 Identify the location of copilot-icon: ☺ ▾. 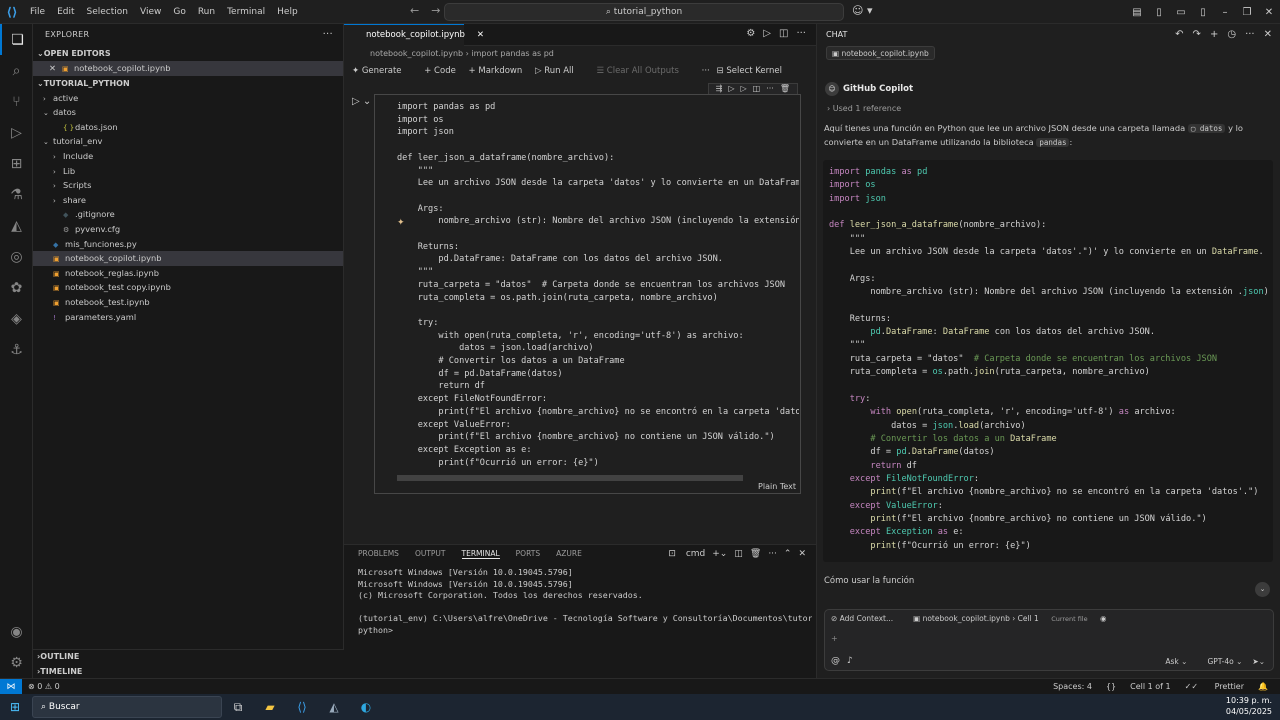
(862, 10).